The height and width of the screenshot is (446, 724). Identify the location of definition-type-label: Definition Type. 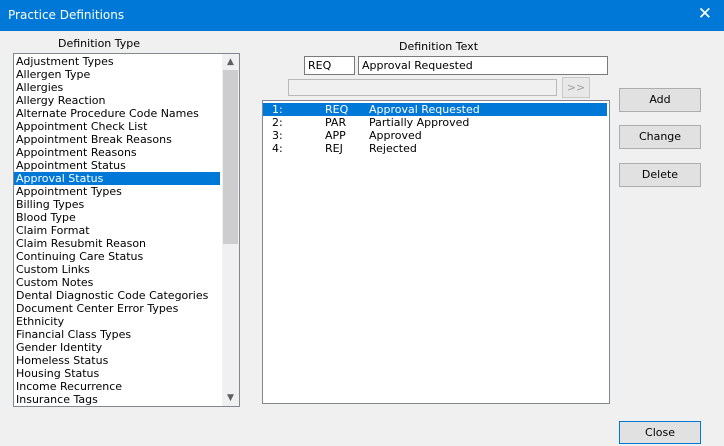
(99, 43).